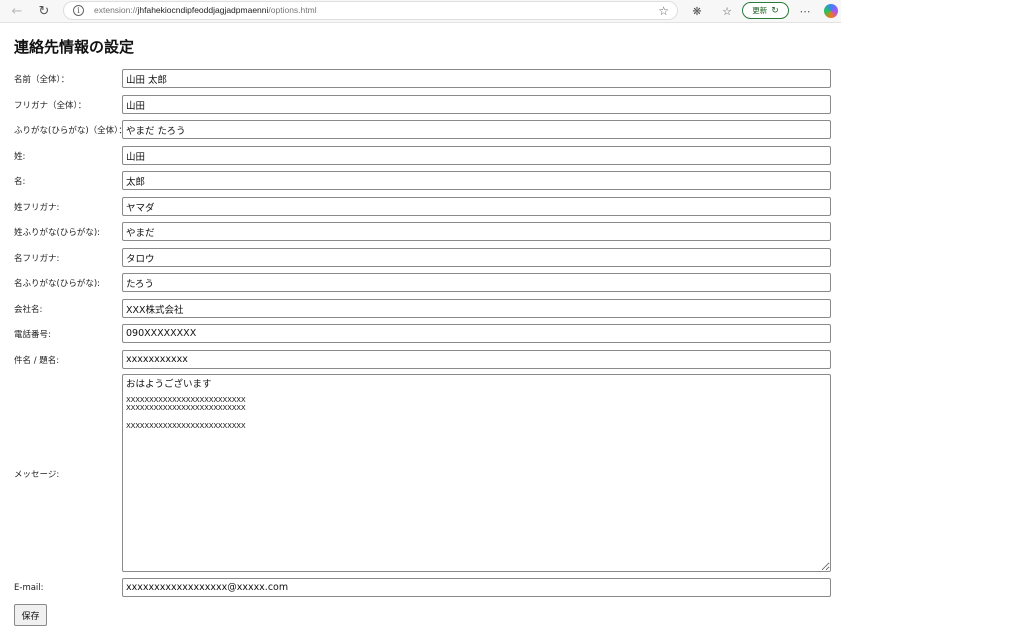 The image size is (1024, 640). What do you see at coordinates (37, 208) in the screenshot?
I see `field-label: 姓フリガナ:` at bounding box center [37, 208].